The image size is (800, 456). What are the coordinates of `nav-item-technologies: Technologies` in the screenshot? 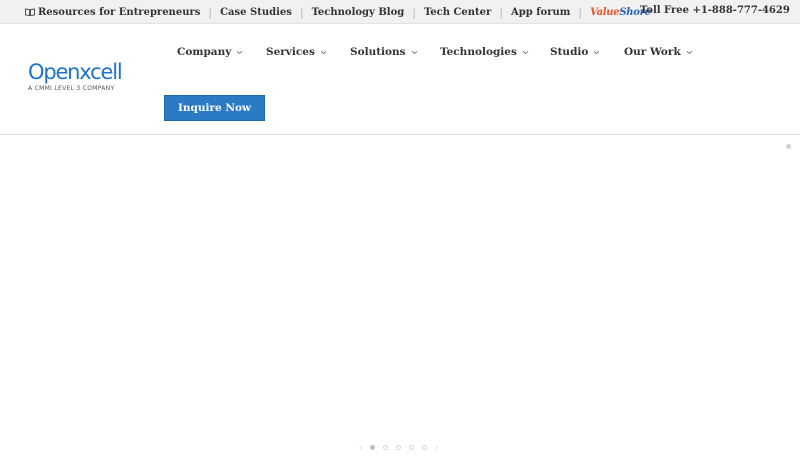 It's located at (484, 52).